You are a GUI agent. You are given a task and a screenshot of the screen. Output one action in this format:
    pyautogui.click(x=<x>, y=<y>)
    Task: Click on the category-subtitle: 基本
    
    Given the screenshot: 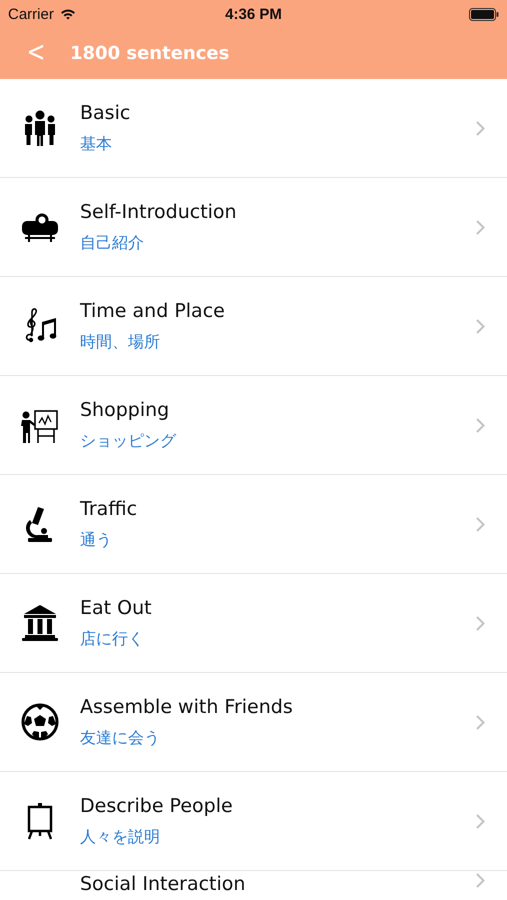 What is the action you would take?
    pyautogui.click(x=96, y=144)
    